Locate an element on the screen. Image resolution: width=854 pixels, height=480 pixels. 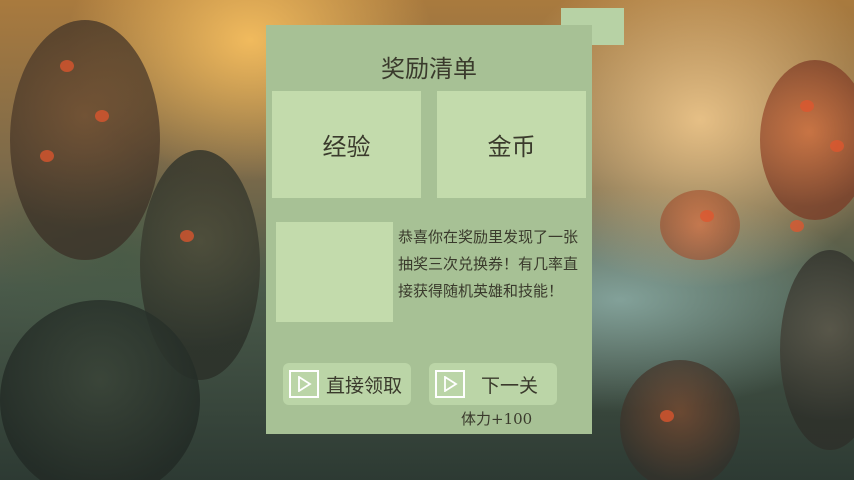
claim-button: 直接领取 is located at coordinates (347, 384).